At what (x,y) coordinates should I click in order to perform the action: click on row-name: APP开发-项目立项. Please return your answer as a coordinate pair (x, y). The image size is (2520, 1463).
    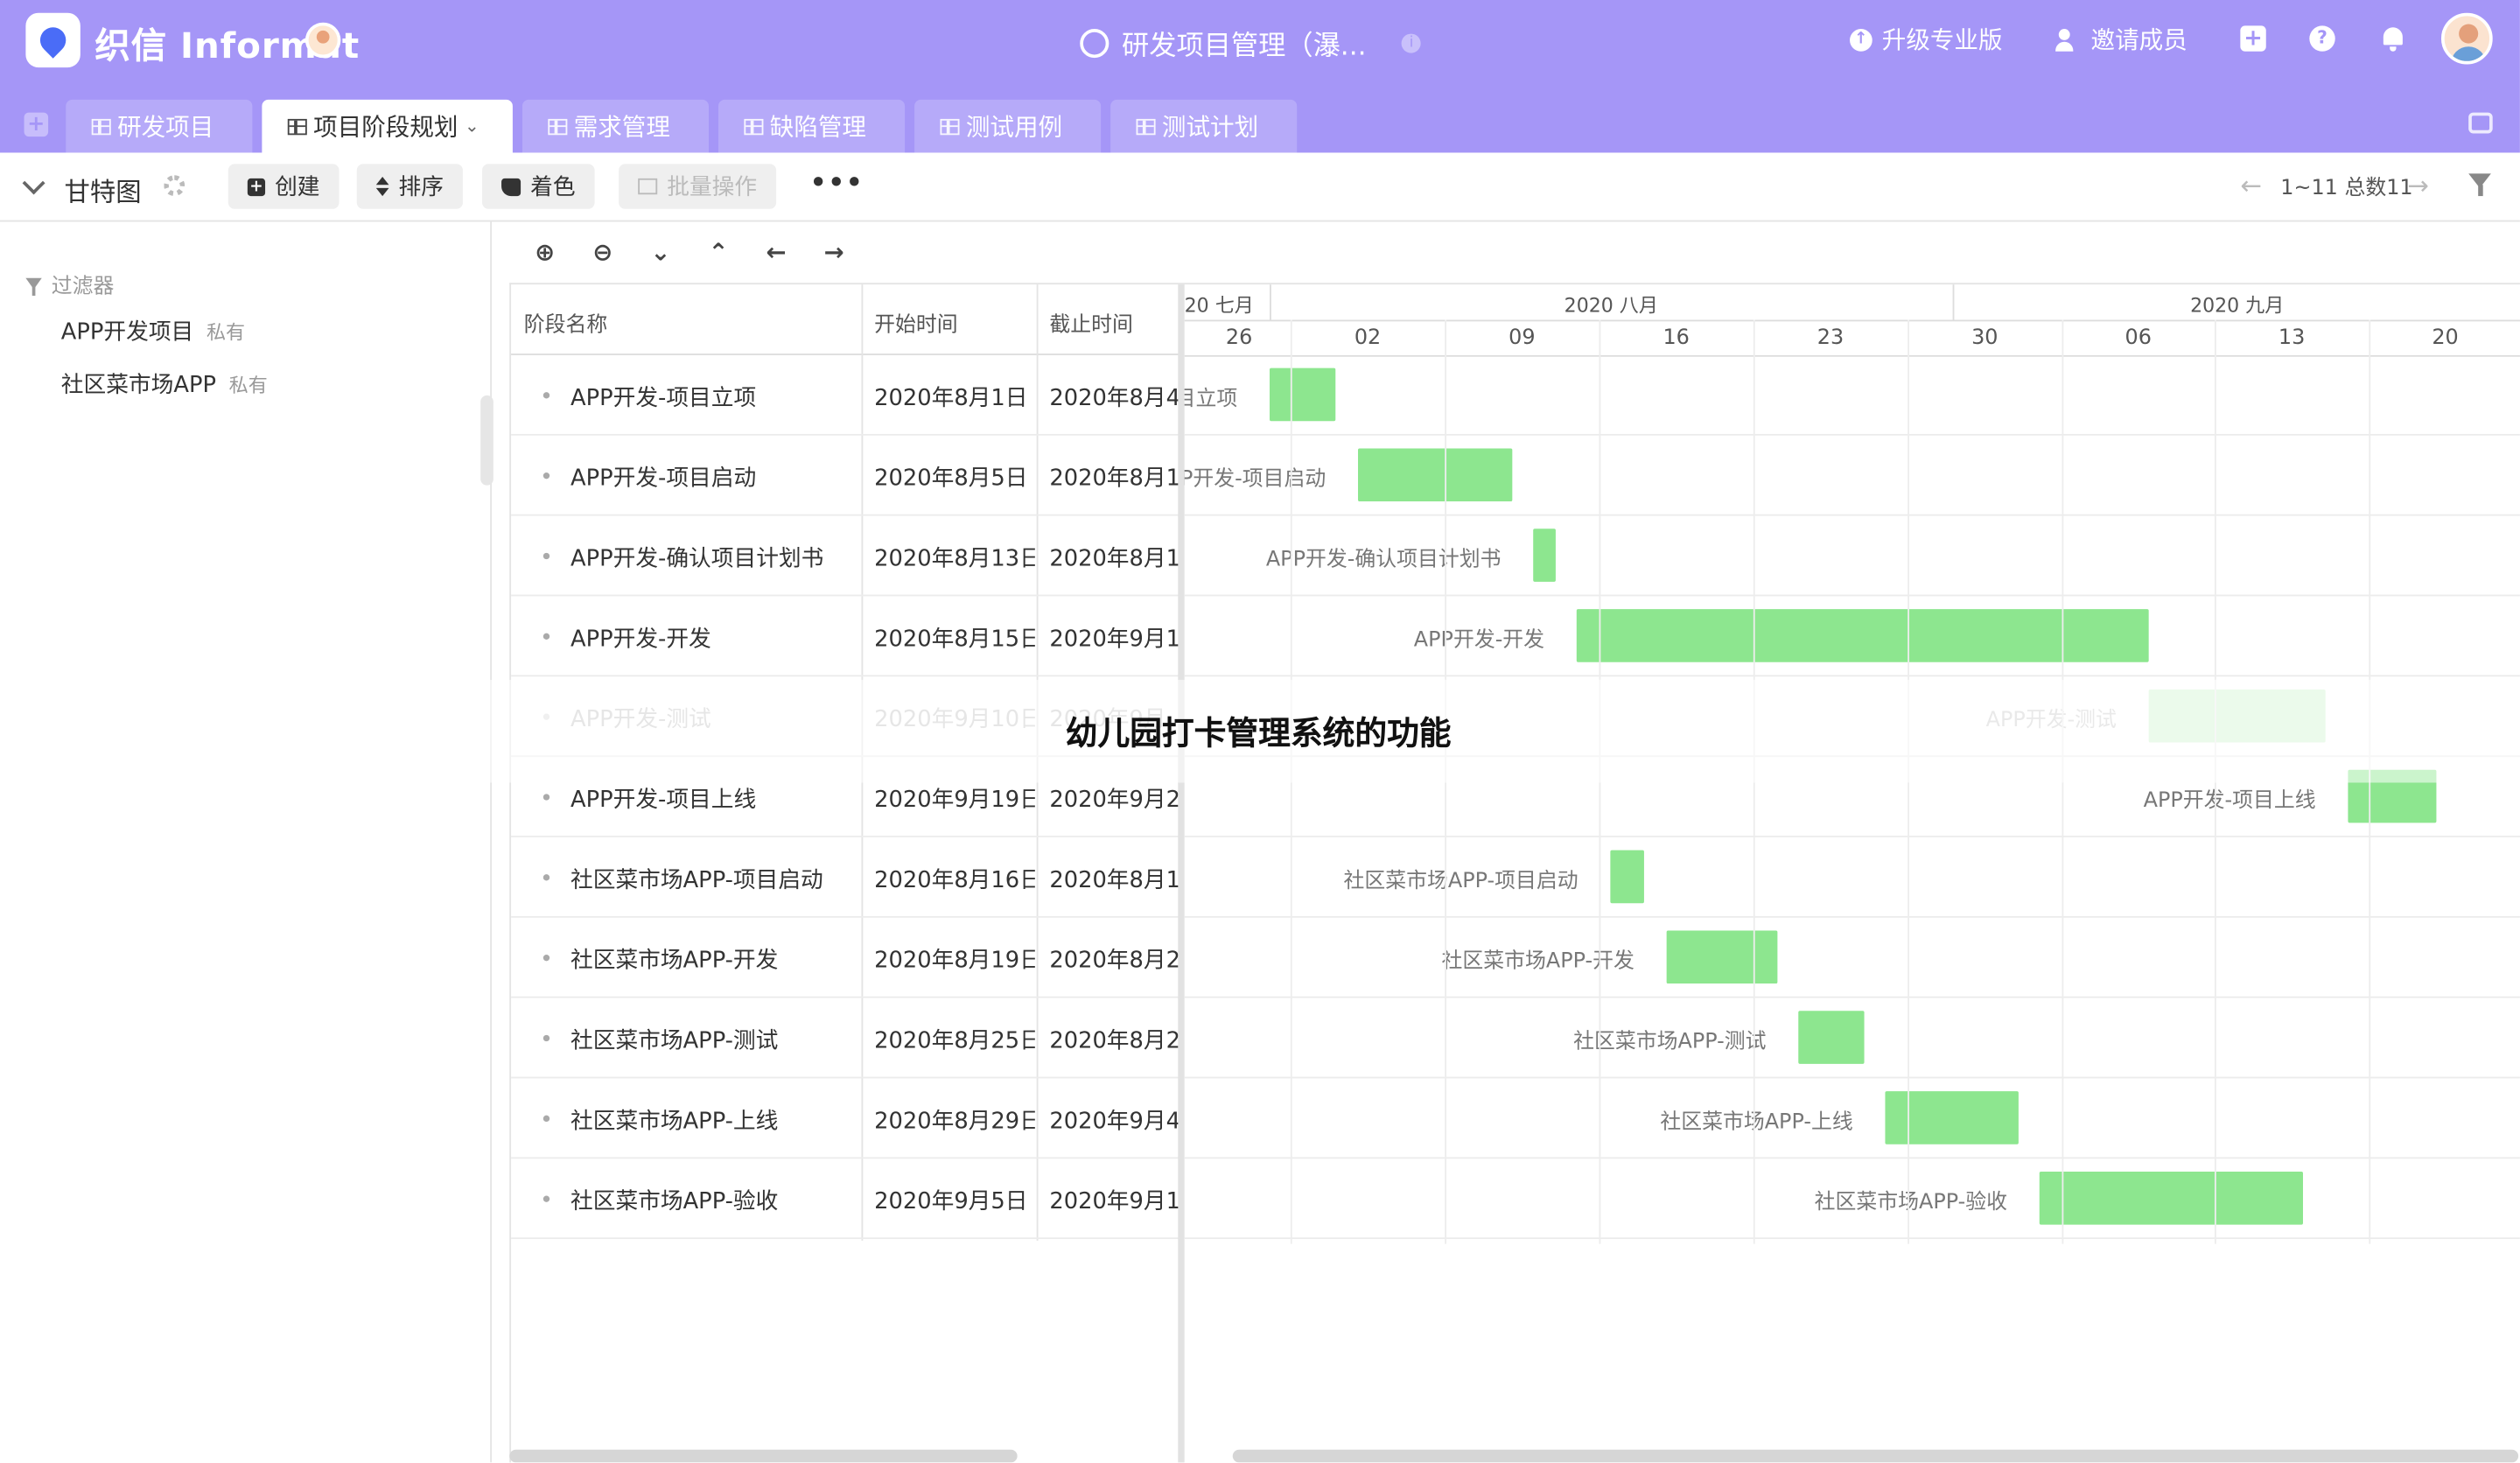
    Looking at the image, I should click on (663, 398).